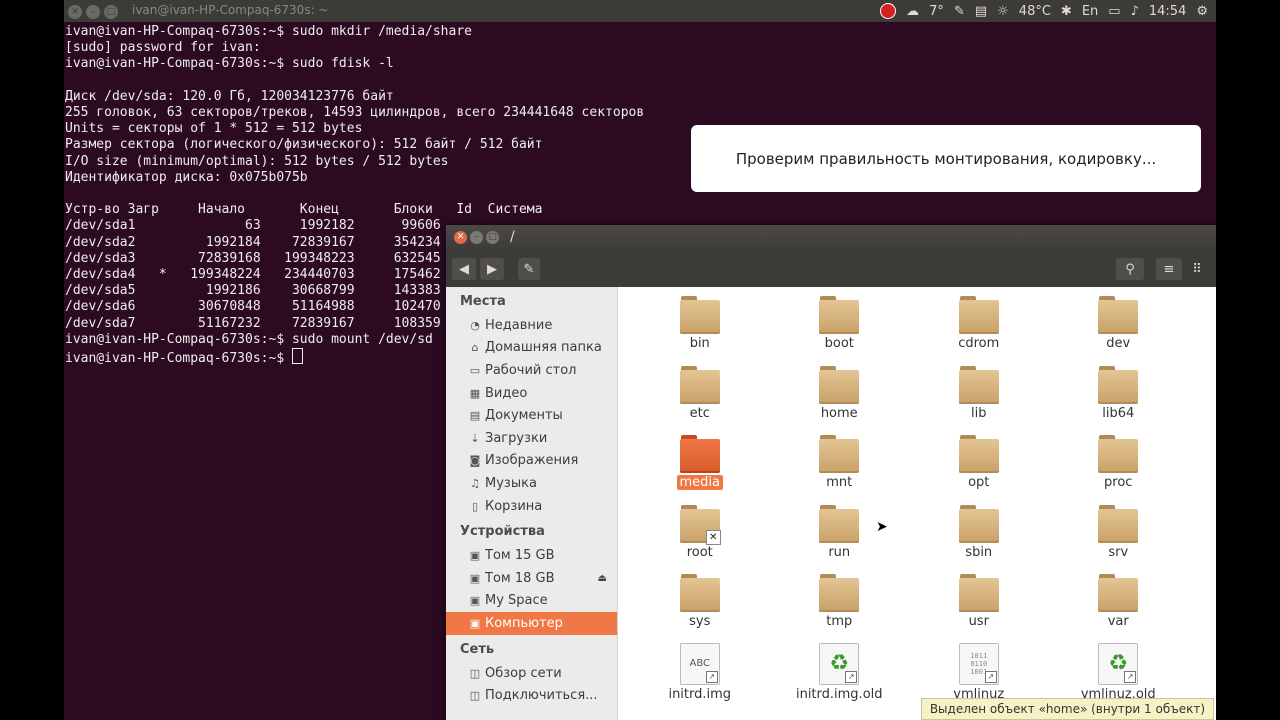  Describe the element at coordinates (700, 621) in the screenshot. I see `file-item-label: sys` at that location.